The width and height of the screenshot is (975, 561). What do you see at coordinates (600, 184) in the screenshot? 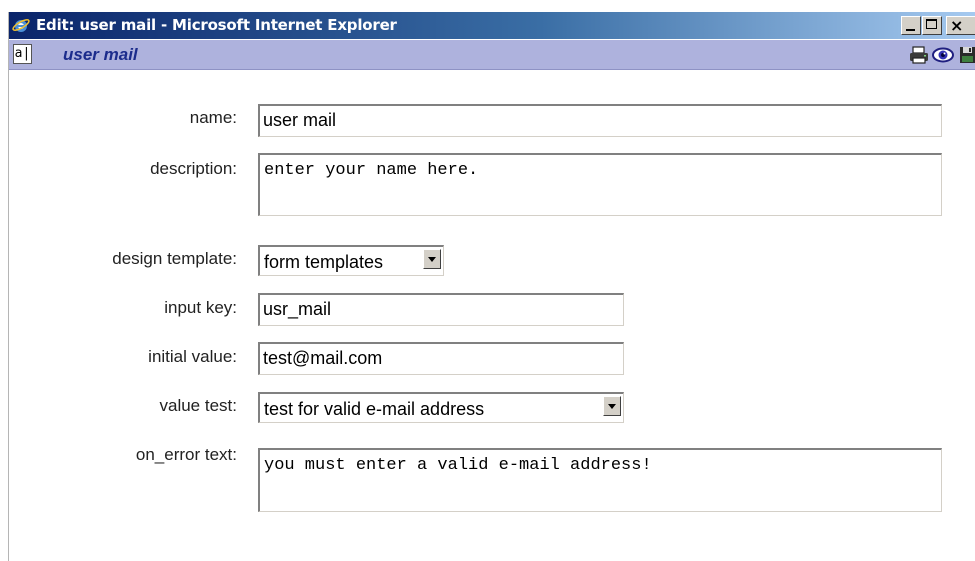
I see `description-textarea: enter your name here.` at bounding box center [600, 184].